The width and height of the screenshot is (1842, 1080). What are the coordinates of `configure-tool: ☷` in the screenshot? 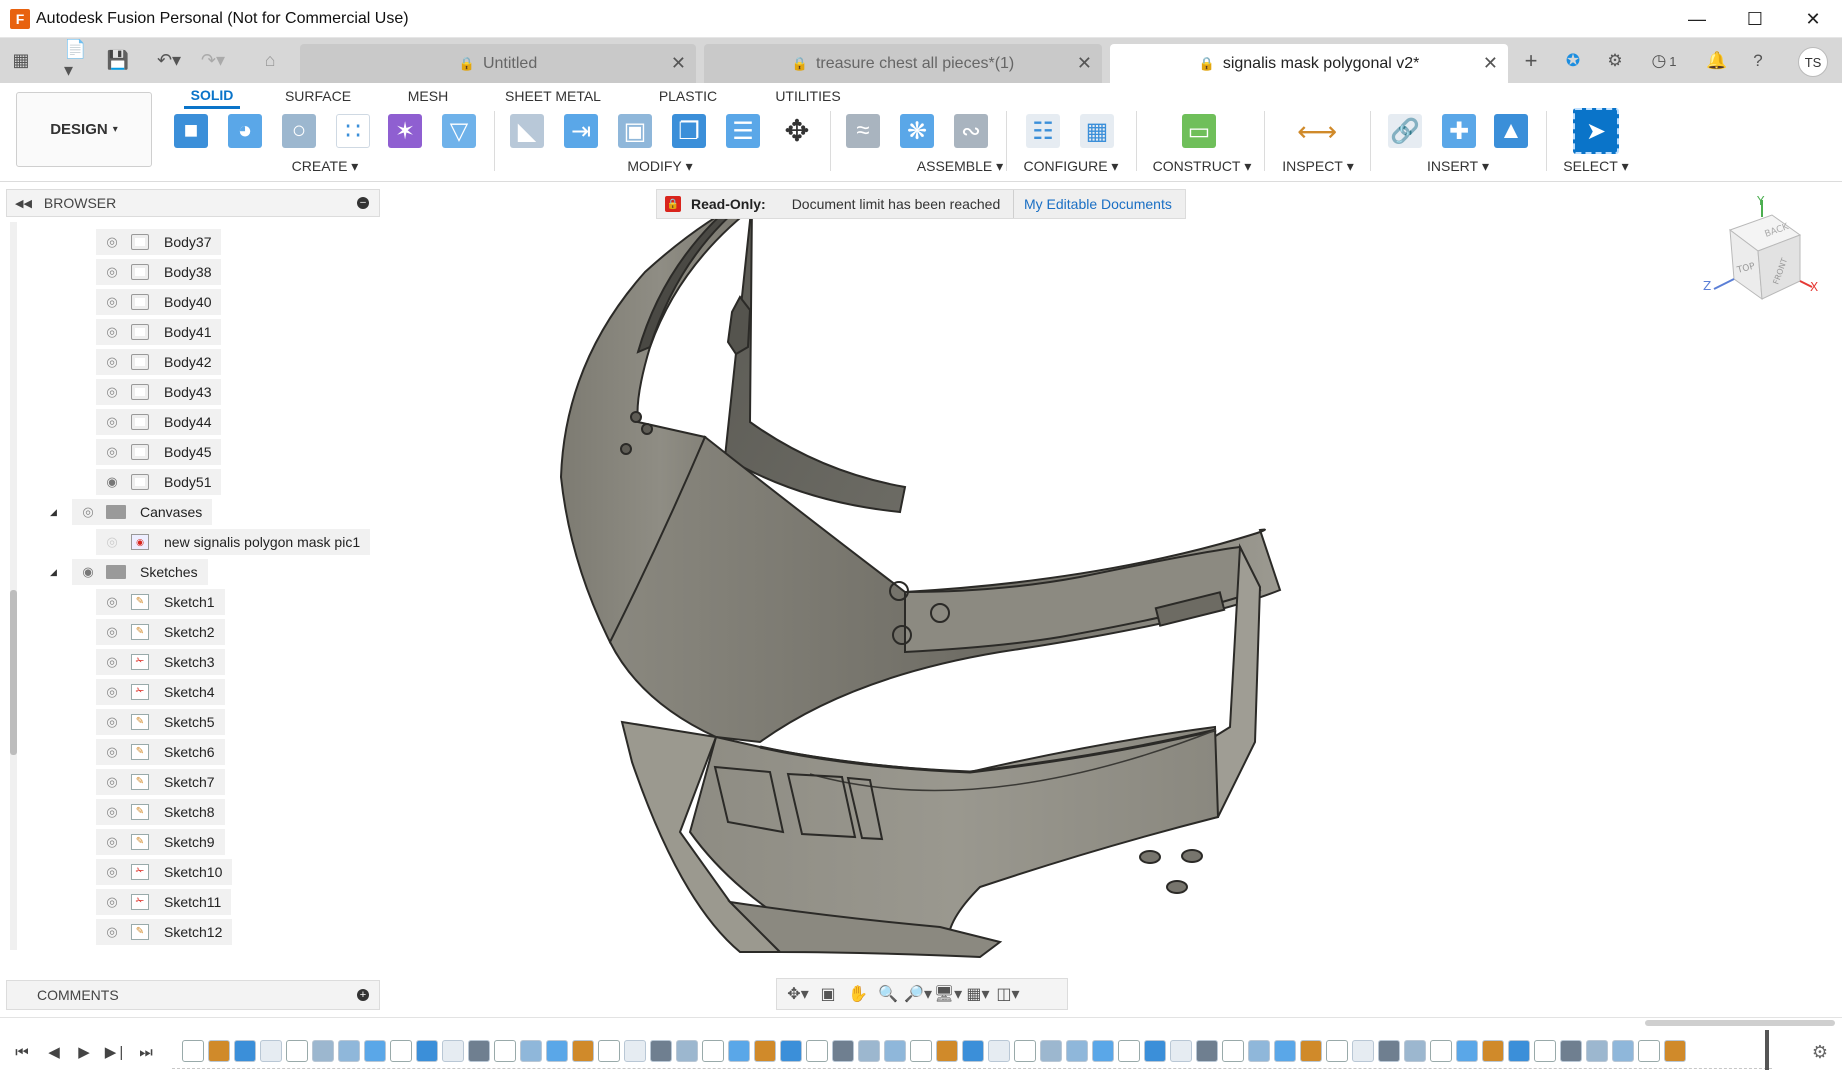 It's located at (1043, 131).